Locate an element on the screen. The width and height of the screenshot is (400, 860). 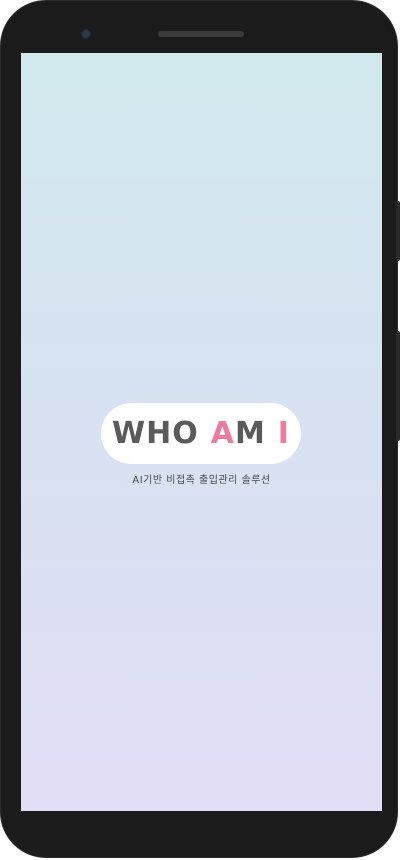
app-logo: WHO A M I is located at coordinates (201, 433).